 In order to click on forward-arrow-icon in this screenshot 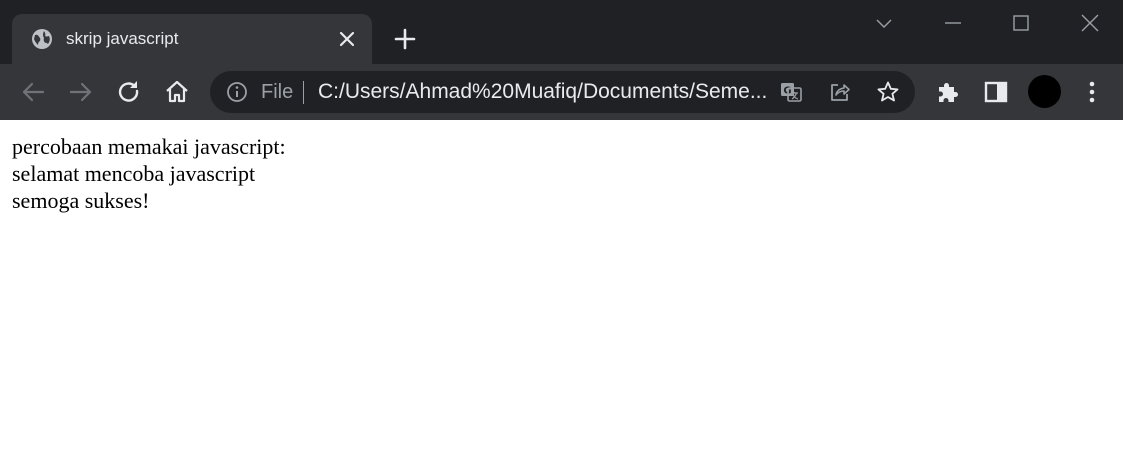, I will do `click(81, 92)`.